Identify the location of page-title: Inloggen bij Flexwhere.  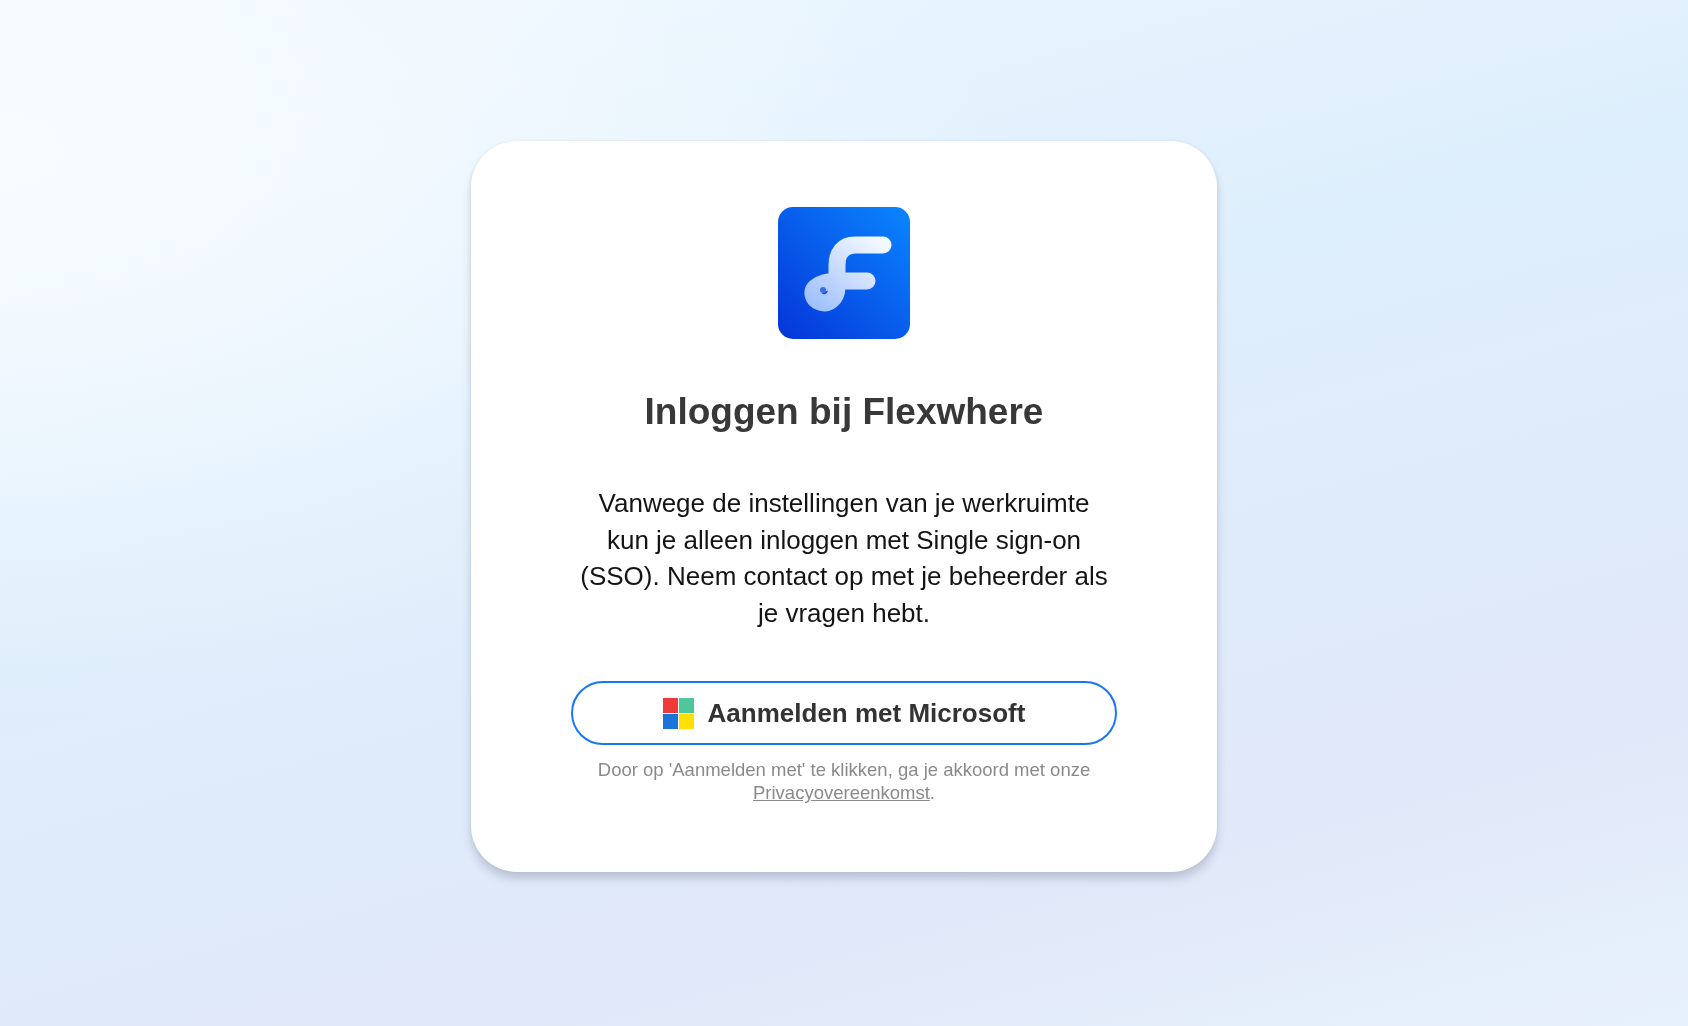
(844, 412).